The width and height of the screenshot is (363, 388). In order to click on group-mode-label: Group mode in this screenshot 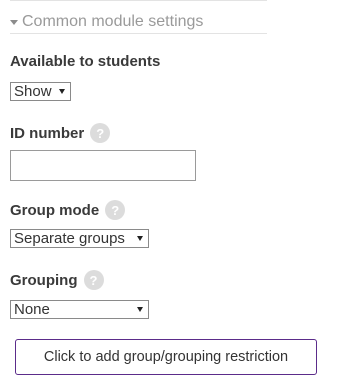, I will do `click(55, 210)`.